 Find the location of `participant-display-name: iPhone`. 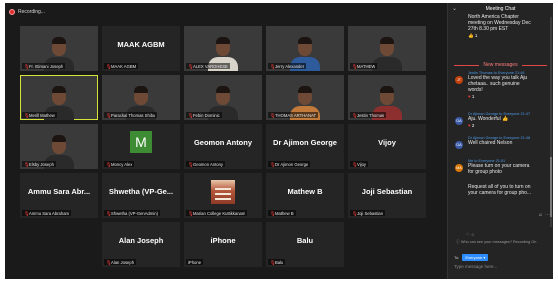

participant-display-name: iPhone is located at coordinates (223, 240).